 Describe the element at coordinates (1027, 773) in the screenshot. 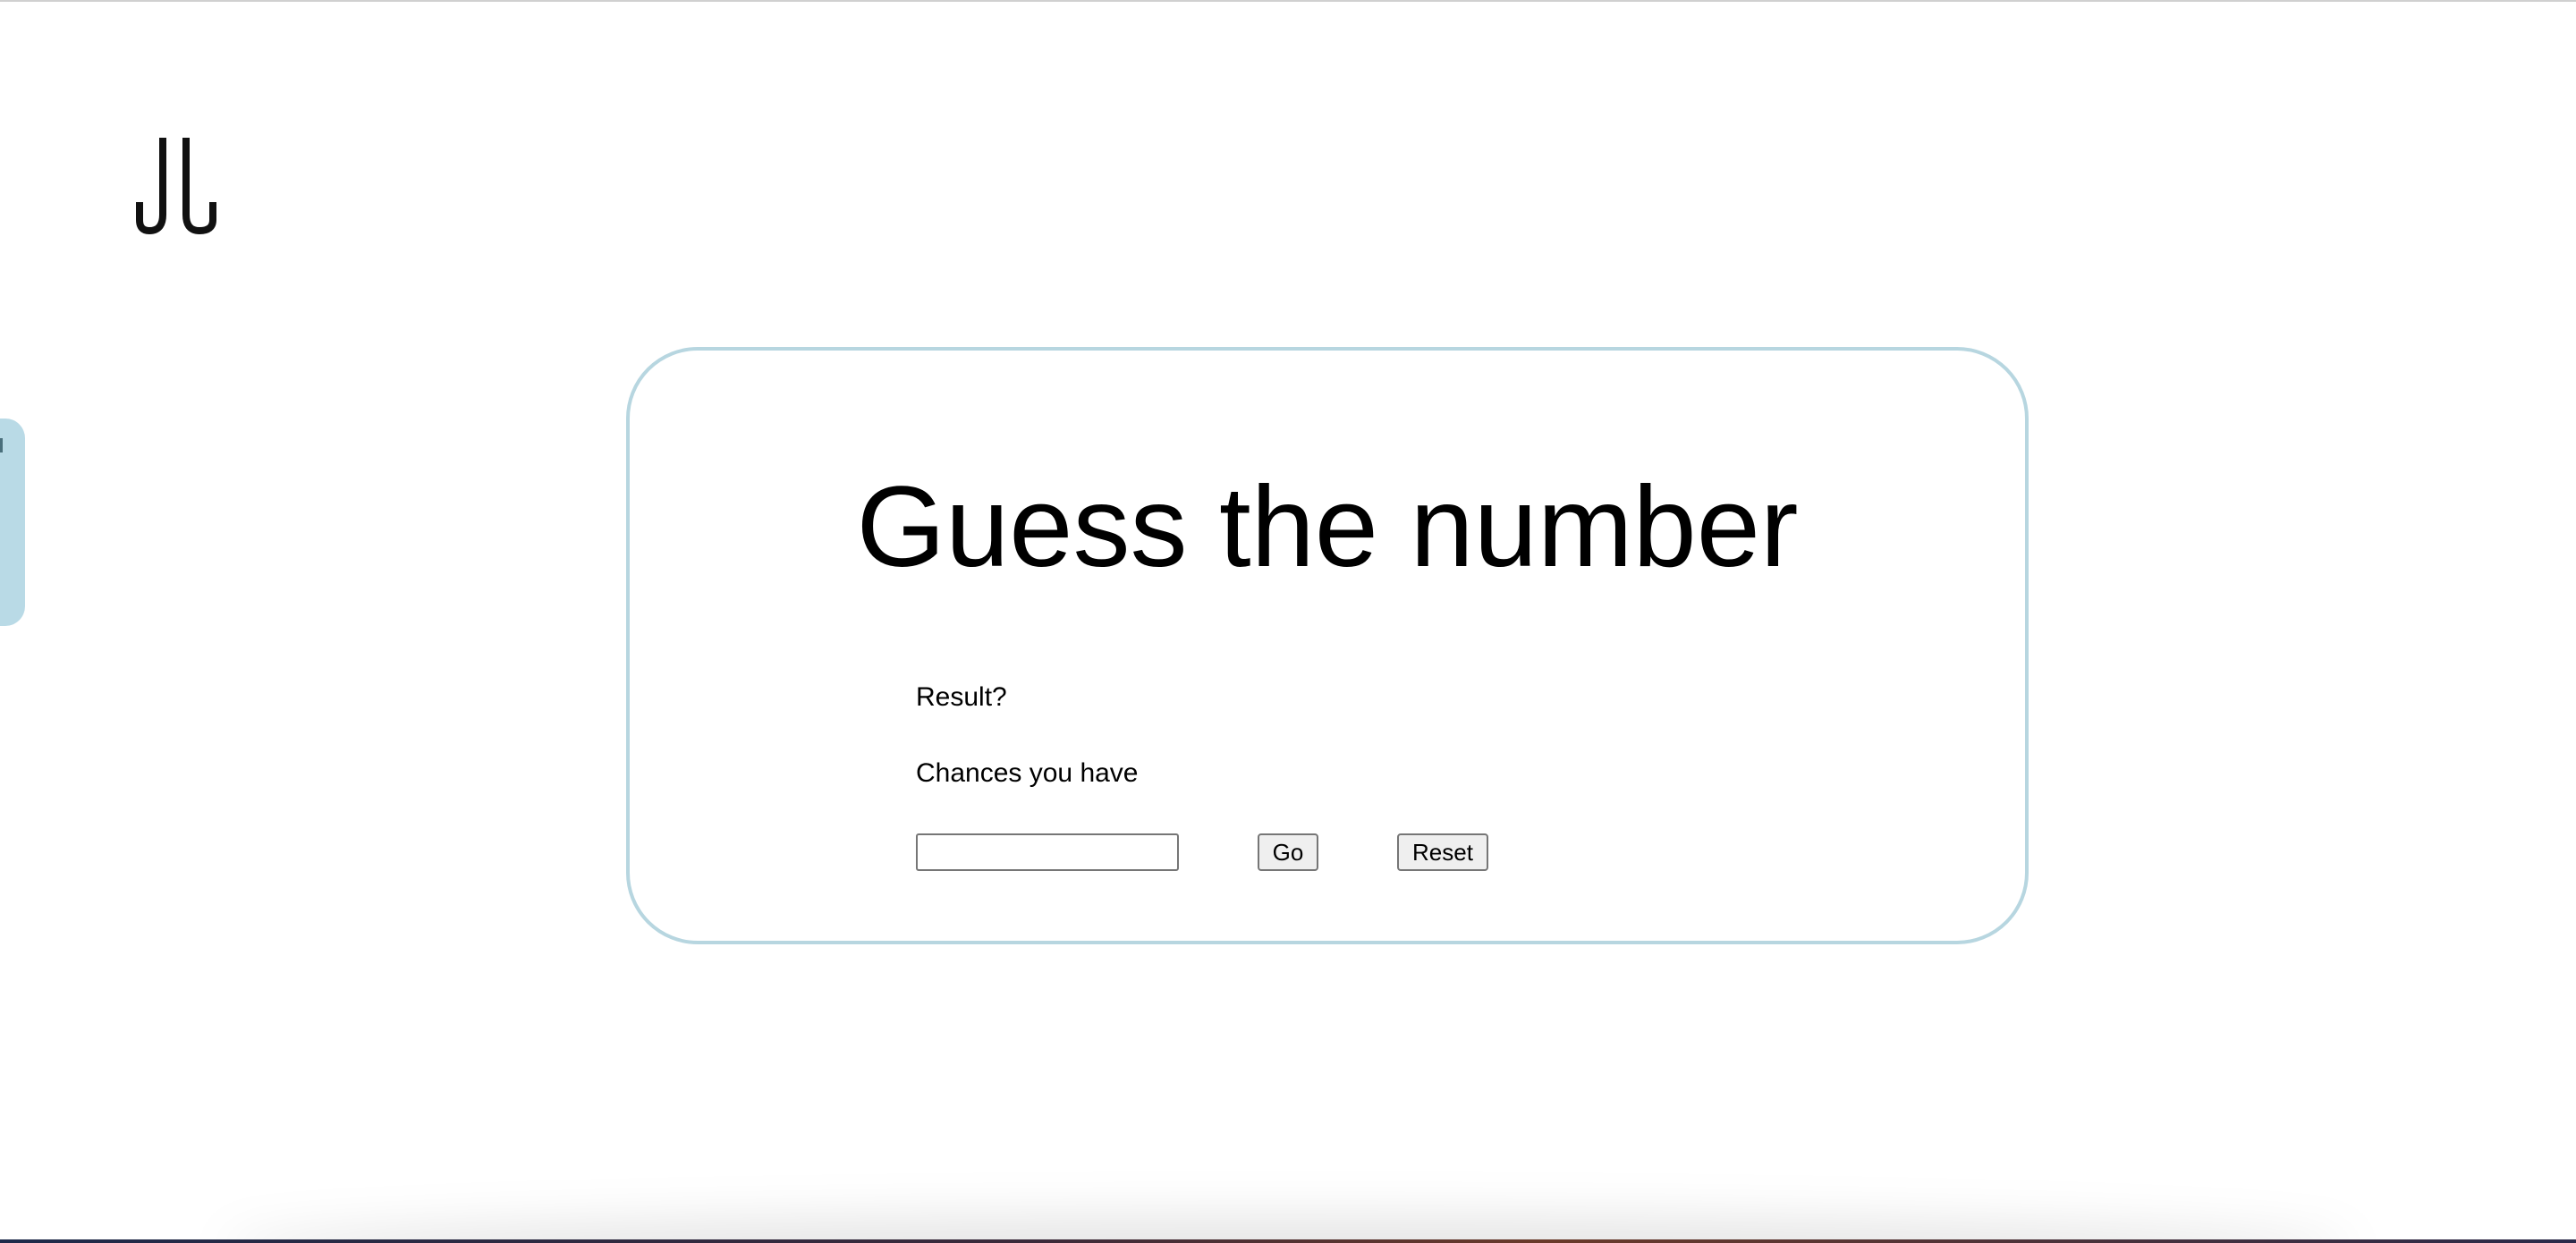

I see `chances-text: Chances you have` at that location.